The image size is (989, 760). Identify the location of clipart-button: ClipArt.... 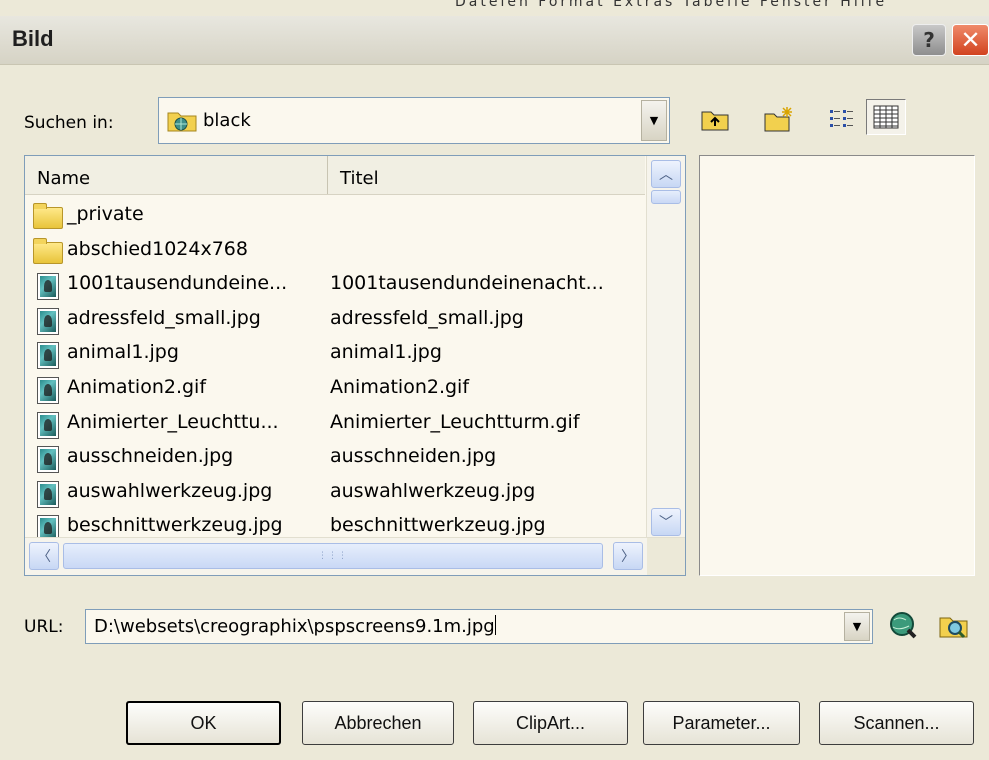
(550, 723).